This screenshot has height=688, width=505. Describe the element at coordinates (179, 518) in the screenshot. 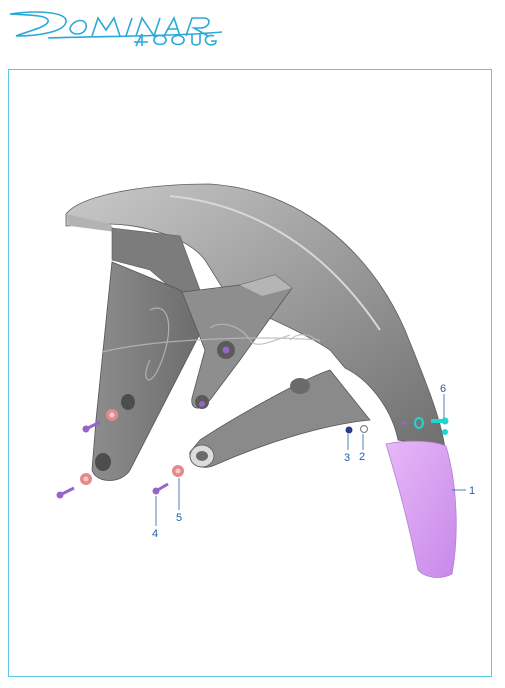

I see `callout-5: 5` at that location.